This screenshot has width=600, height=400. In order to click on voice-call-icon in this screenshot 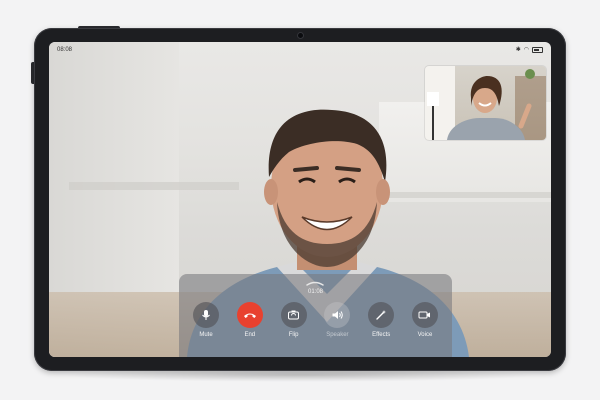, I will do `click(424, 315)`.